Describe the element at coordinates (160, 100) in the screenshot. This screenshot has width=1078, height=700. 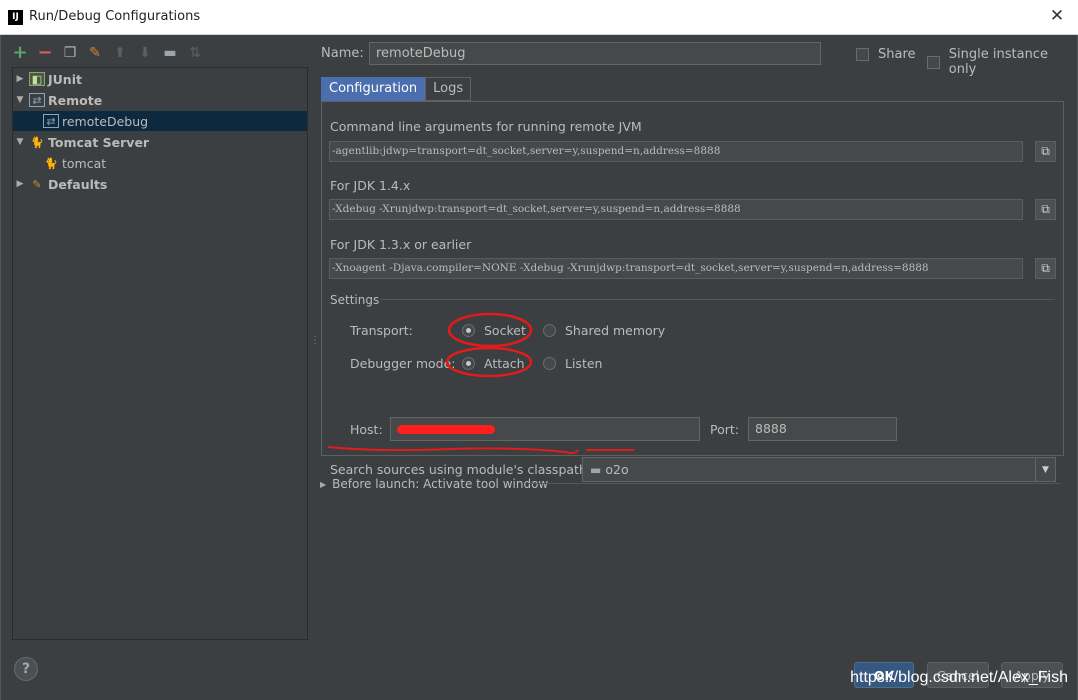
I see `tree-item-remote: ▼ ⇄ Remote` at that location.